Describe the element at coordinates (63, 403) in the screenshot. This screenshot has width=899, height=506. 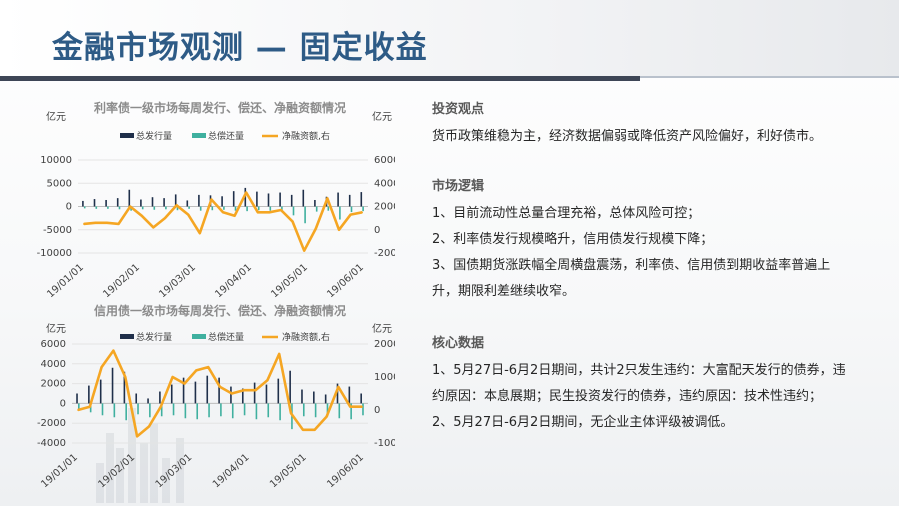
I see `left-tick-label: 0` at that location.